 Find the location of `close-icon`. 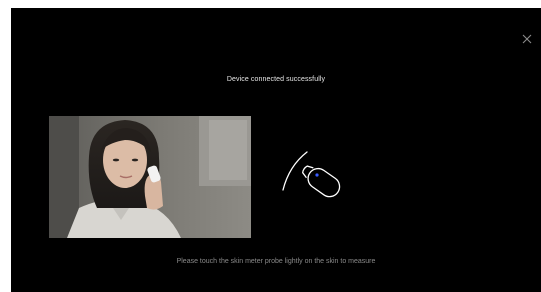

close-icon is located at coordinates (527, 39).